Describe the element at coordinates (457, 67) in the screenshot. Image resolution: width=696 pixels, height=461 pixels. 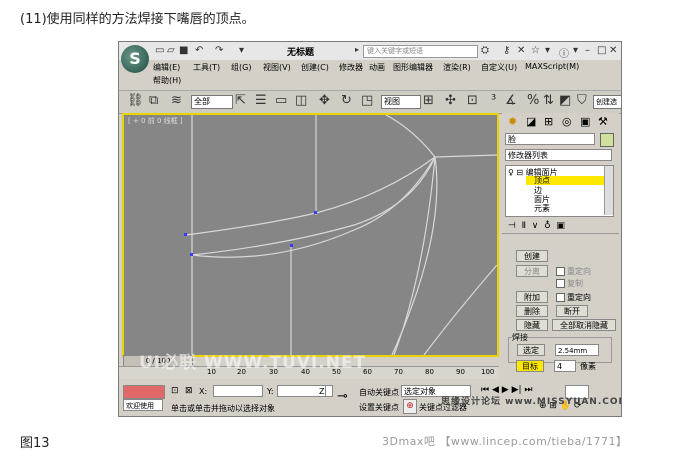
I see `menu-rendering: 渲染(R)` at that location.